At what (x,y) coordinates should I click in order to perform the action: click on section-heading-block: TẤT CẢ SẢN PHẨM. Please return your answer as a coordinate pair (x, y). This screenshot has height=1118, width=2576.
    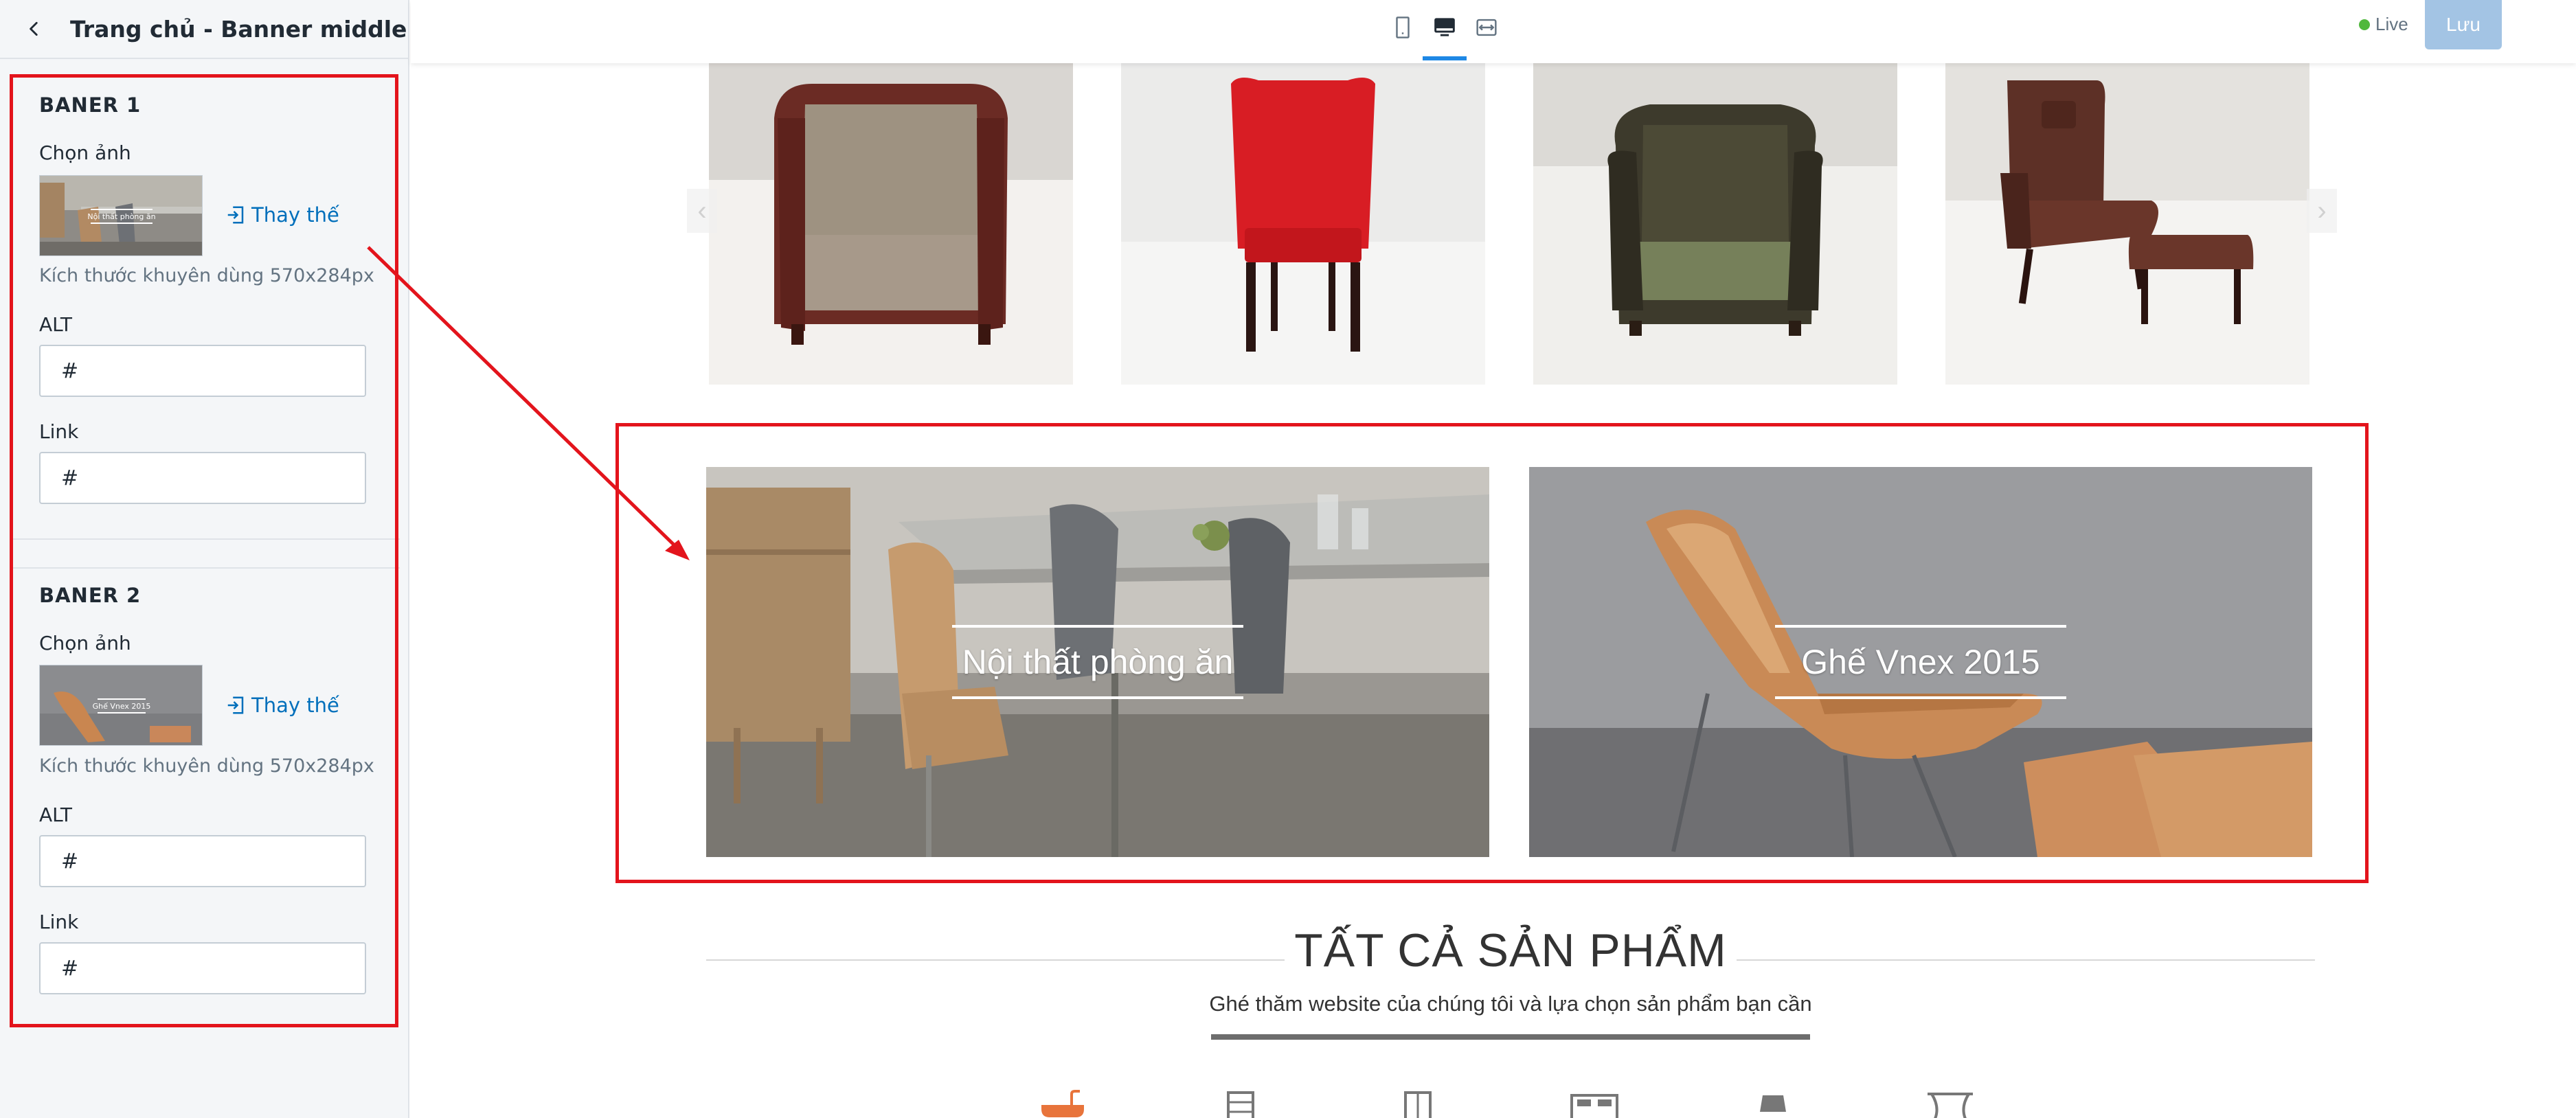
    Looking at the image, I should click on (1510, 951).